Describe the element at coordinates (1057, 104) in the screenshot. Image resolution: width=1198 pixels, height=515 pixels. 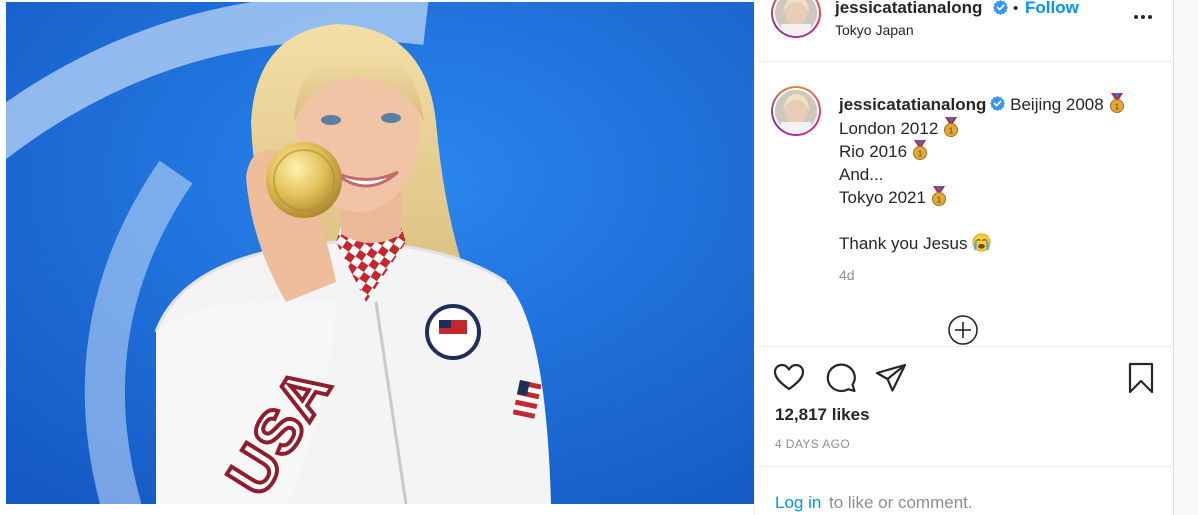
I see `caption-line-text: Beijing 2008` at that location.